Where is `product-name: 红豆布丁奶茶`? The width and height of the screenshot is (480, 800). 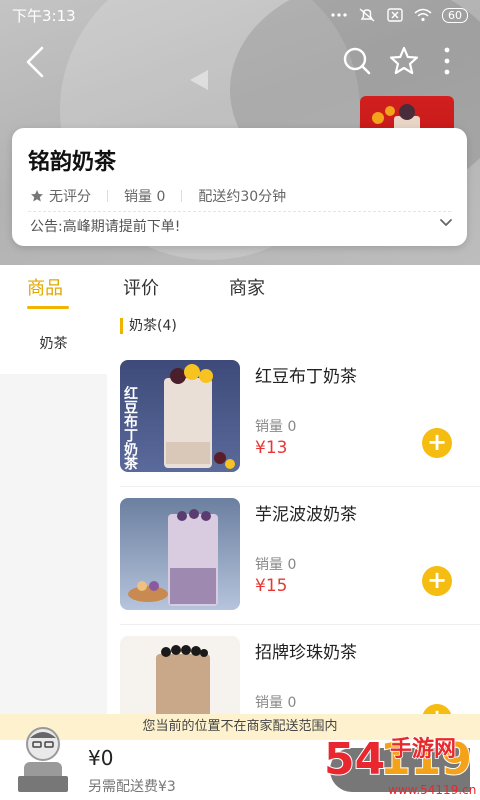
product-name: 红豆布丁奶茶 is located at coordinates (306, 377).